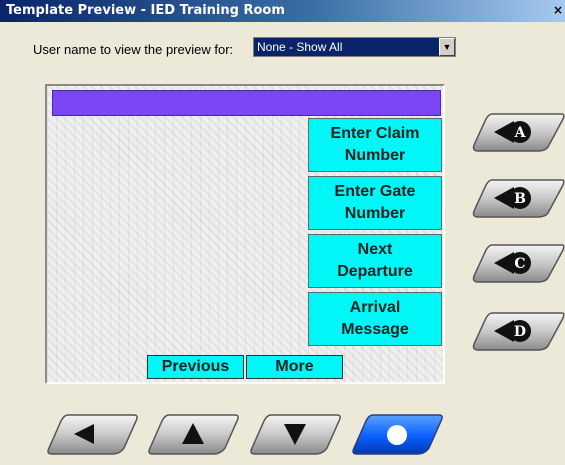 Image resolution: width=565 pixels, height=465 pixels. Describe the element at coordinates (375, 203) in the screenshot. I see `enter-gate-number-button: Enter Gate Number` at that location.